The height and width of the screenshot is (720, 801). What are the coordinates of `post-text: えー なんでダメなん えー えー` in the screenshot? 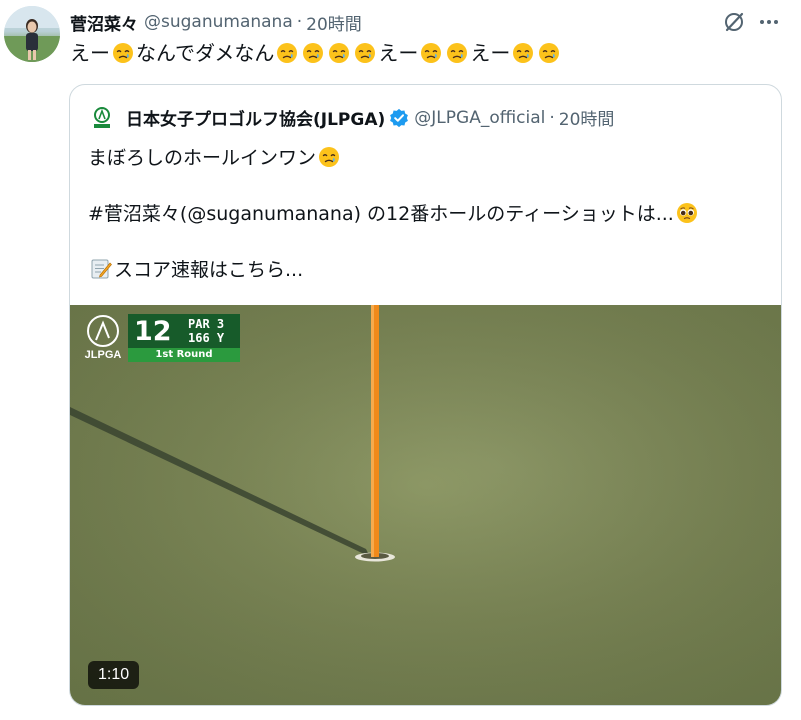 It's located at (316, 53).